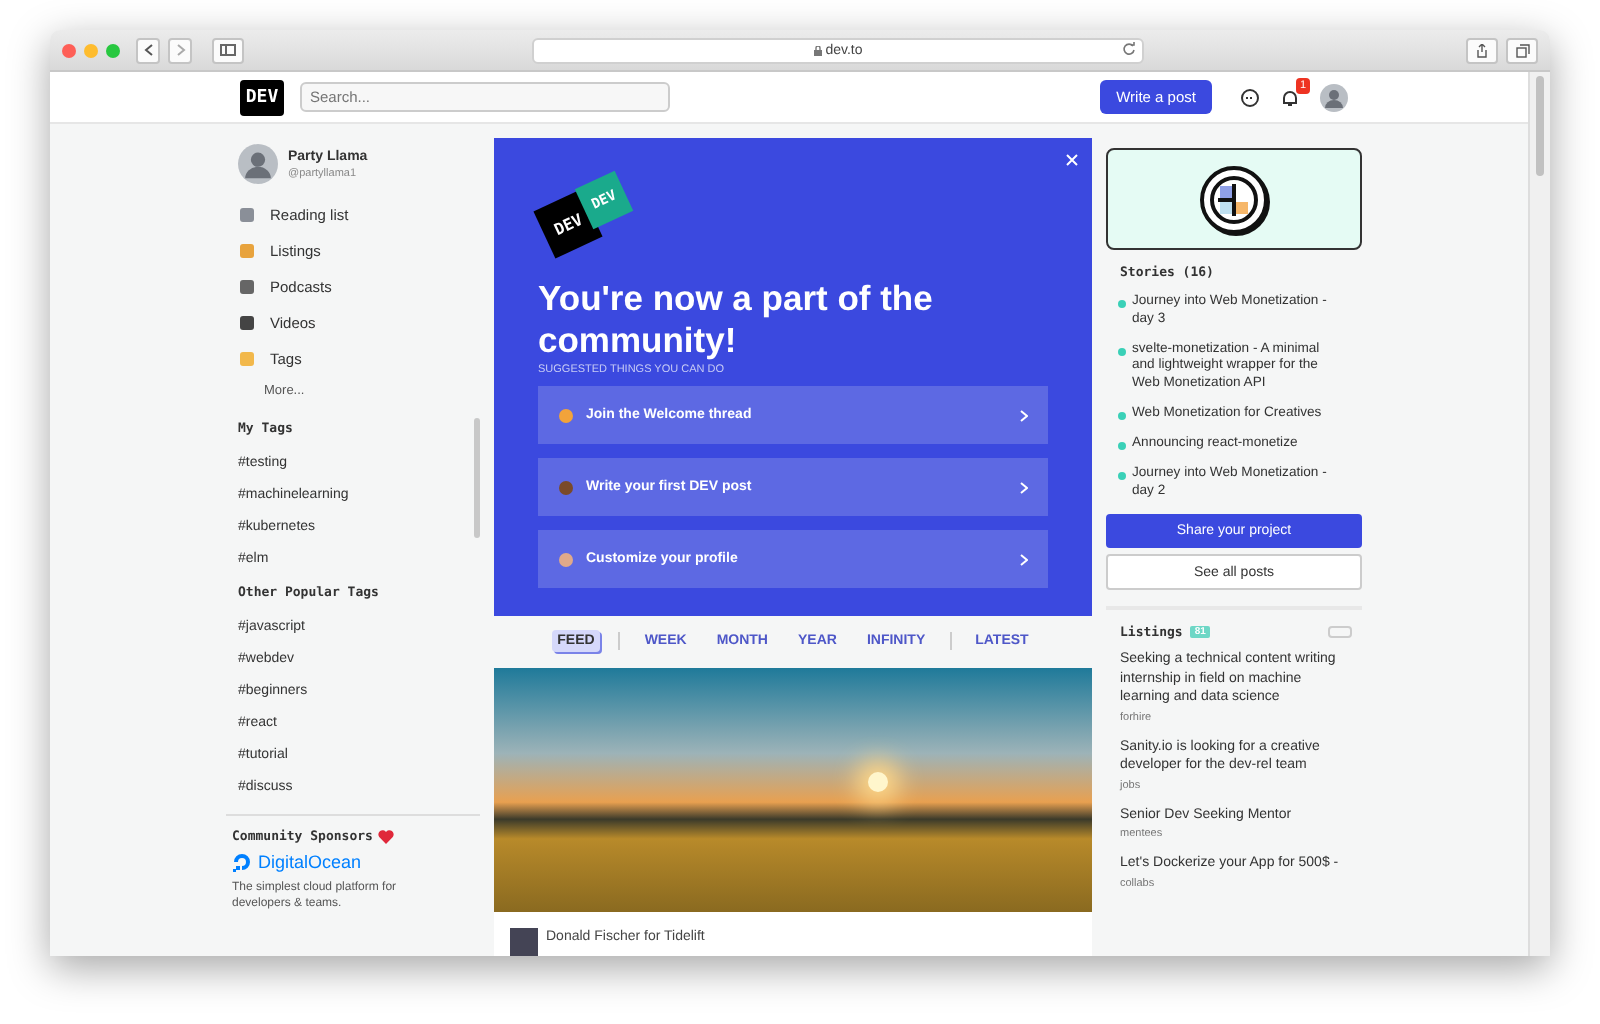 This screenshot has width=1600, height=1024. I want to click on share-icon, so click(1482, 50).